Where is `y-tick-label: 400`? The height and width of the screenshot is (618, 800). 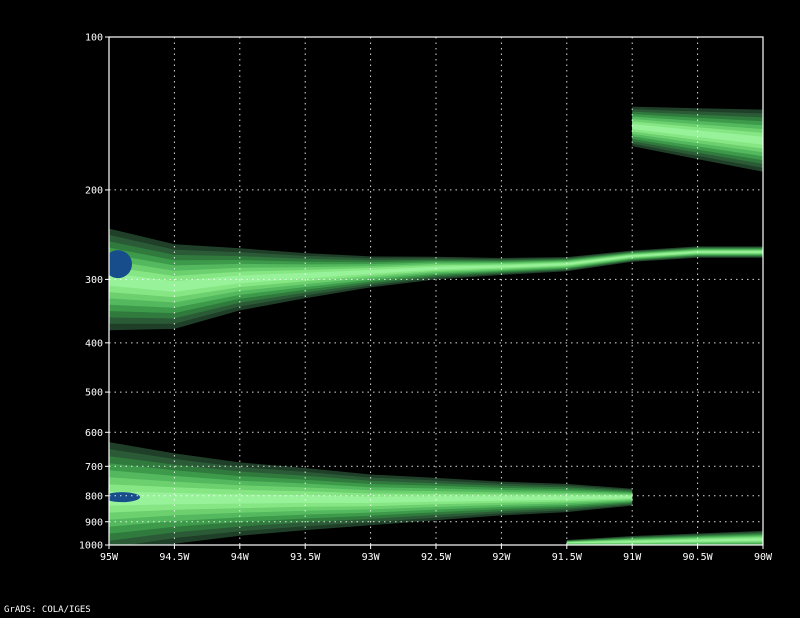 y-tick-label: 400 is located at coordinates (94, 343).